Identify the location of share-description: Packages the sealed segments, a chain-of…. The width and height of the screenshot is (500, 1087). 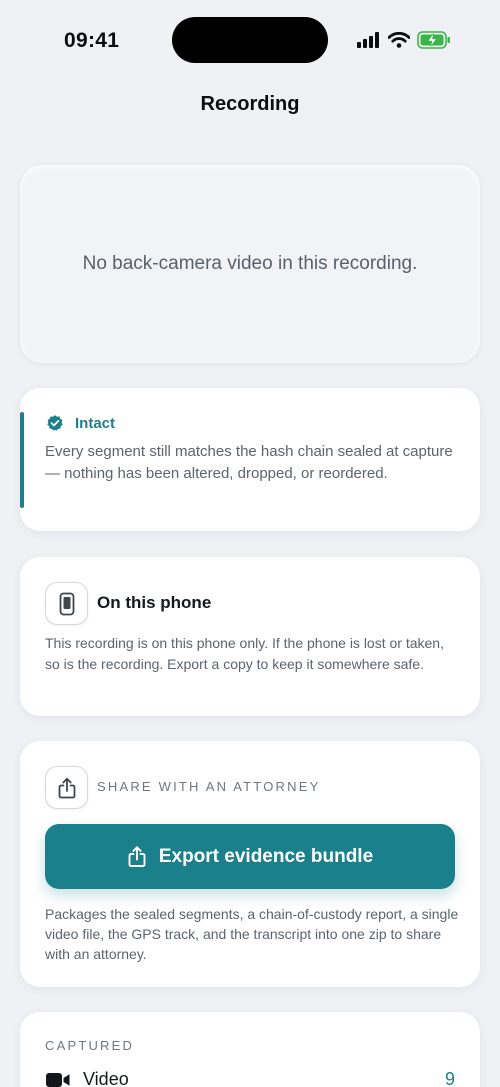
(252, 934).